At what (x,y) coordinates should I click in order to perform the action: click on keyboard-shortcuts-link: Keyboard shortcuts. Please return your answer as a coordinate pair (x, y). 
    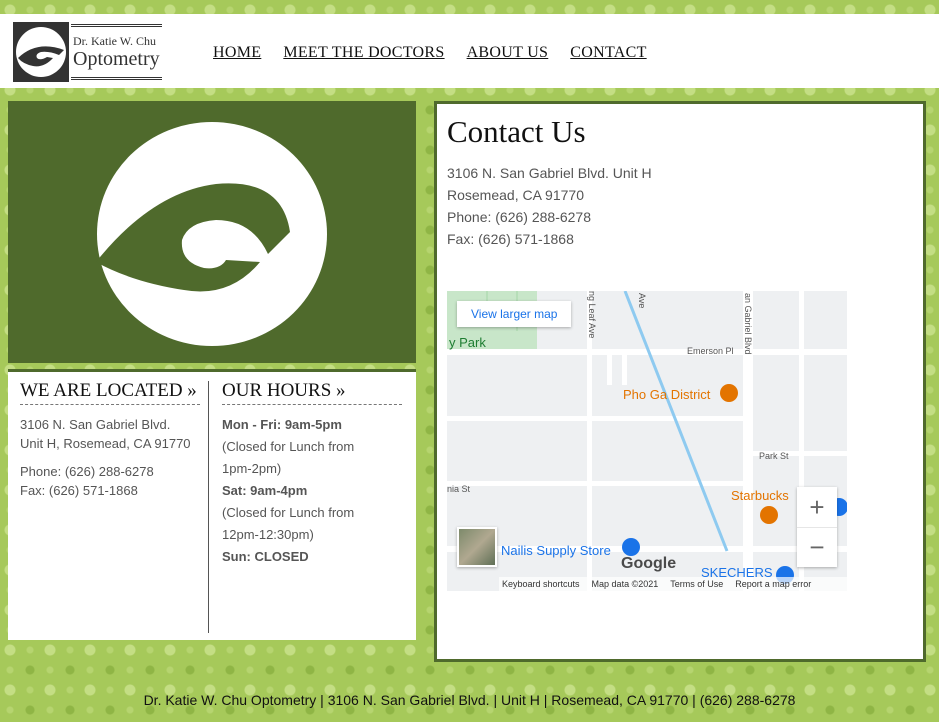
    Looking at the image, I should click on (541, 584).